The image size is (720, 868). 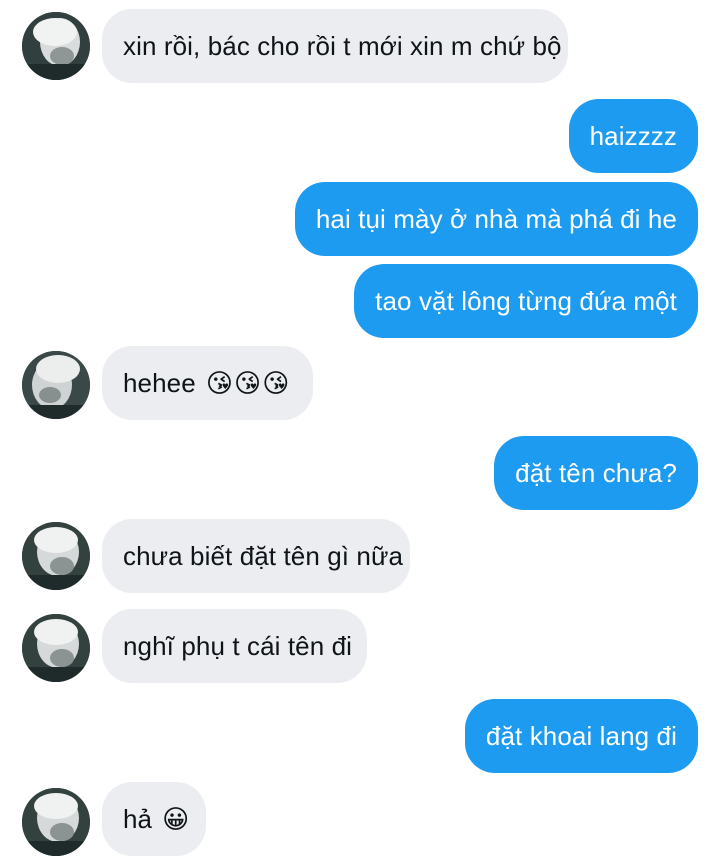 I want to click on message-row: tao vặt lông từng đứa một, so click(x=360, y=301).